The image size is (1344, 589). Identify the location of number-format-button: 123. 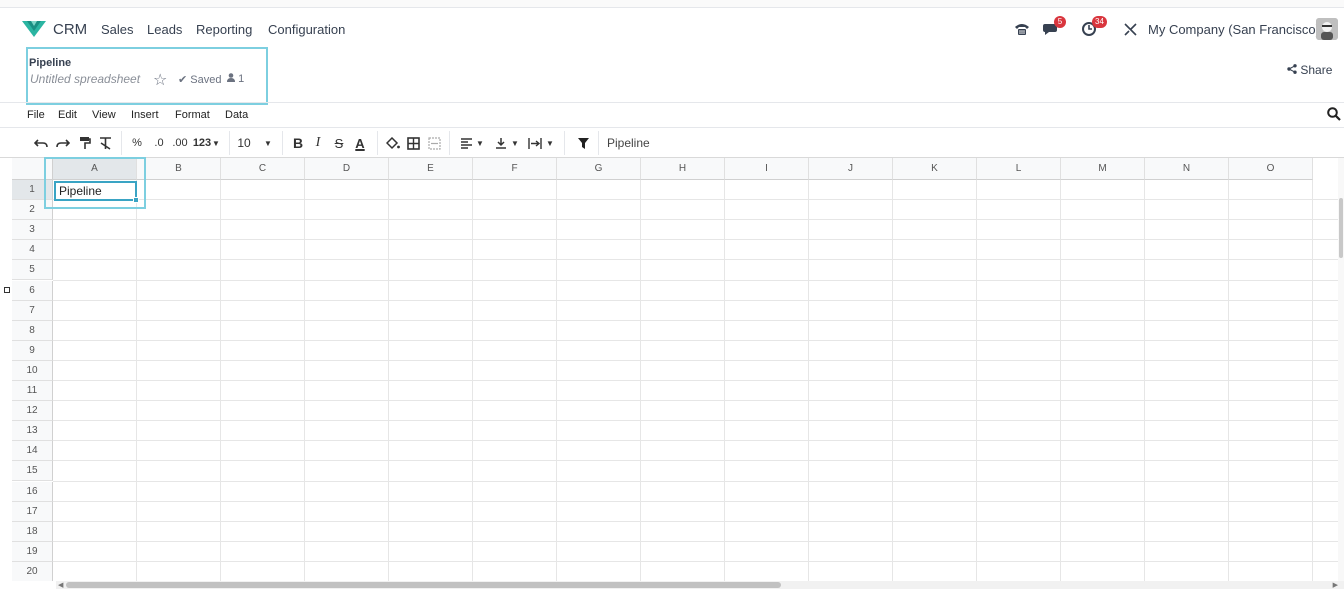
(202, 143).